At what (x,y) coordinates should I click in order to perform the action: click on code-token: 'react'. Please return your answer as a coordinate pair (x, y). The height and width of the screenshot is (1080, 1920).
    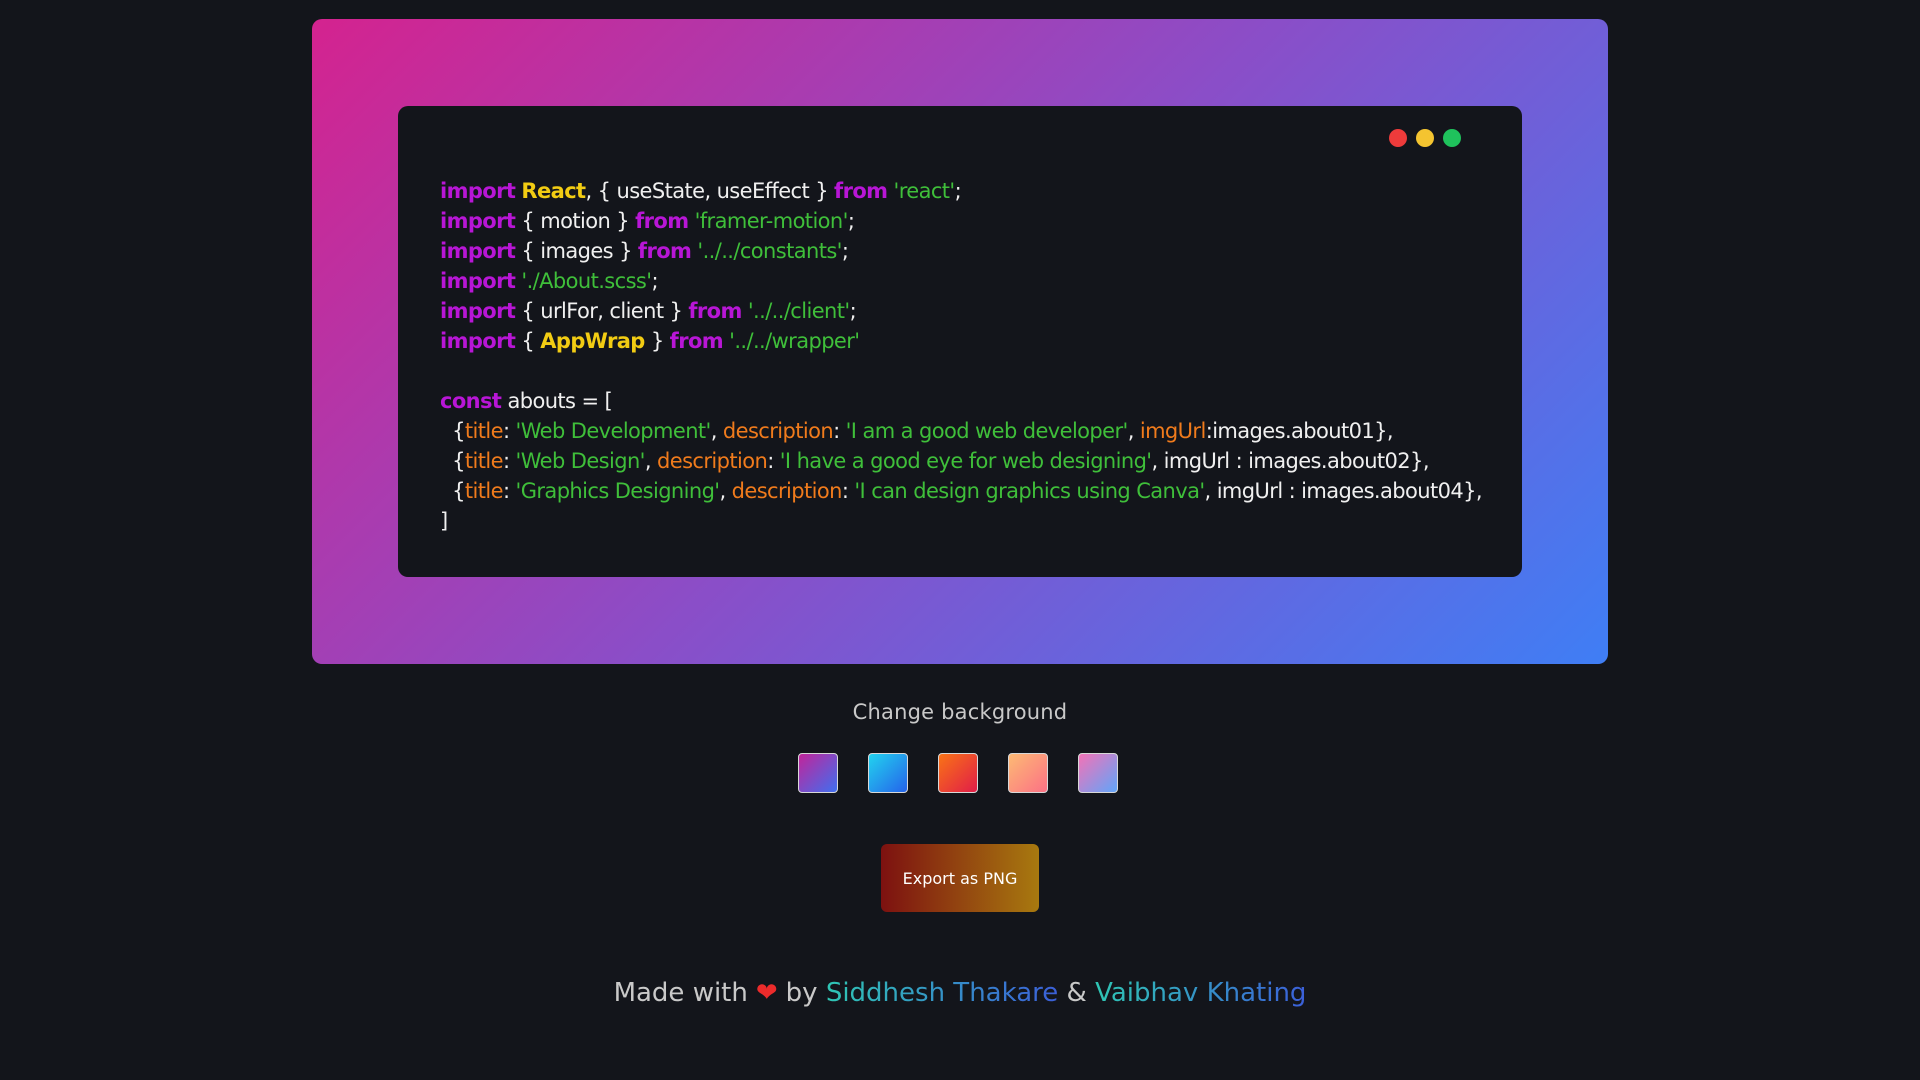
    Looking at the image, I should click on (924, 191).